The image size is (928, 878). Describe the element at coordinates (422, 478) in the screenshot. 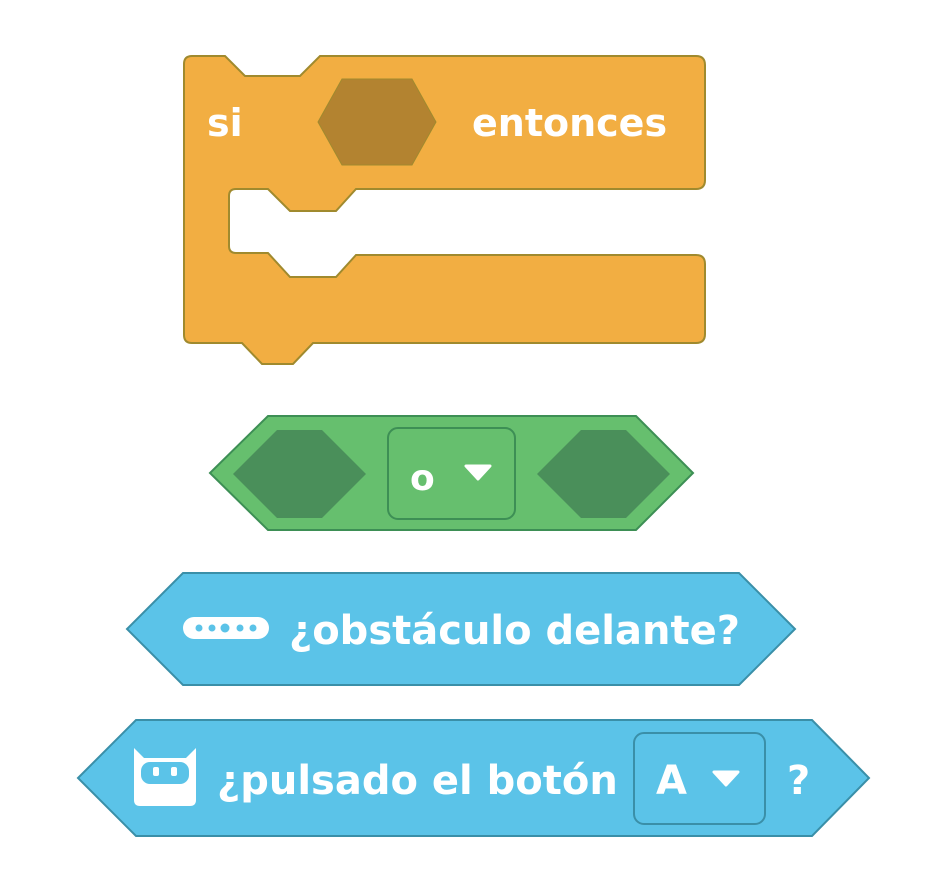

I see `operator-label: o` at that location.